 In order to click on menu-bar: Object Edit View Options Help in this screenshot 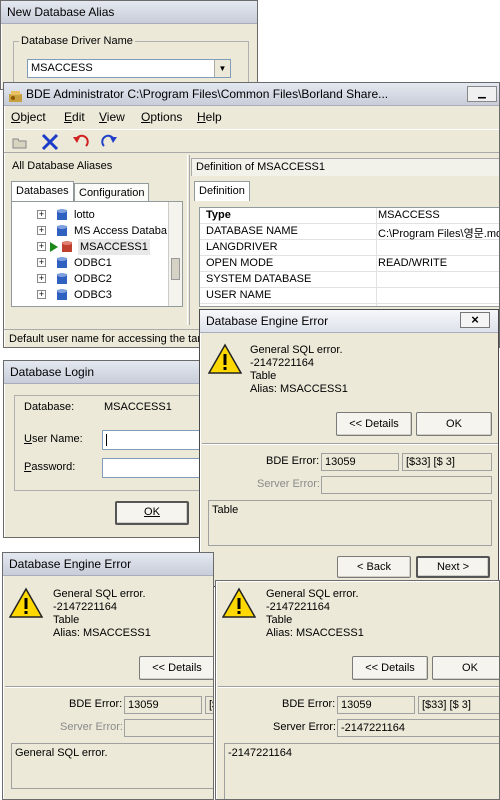, I will do `click(251, 117)`.